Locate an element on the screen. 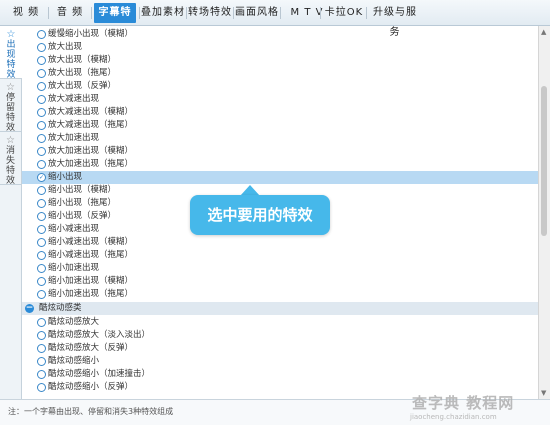 Image resolution: width=550 pixels, height=425 pixels. list-item: 放大减速出现 is located at coordinates (280, 99).